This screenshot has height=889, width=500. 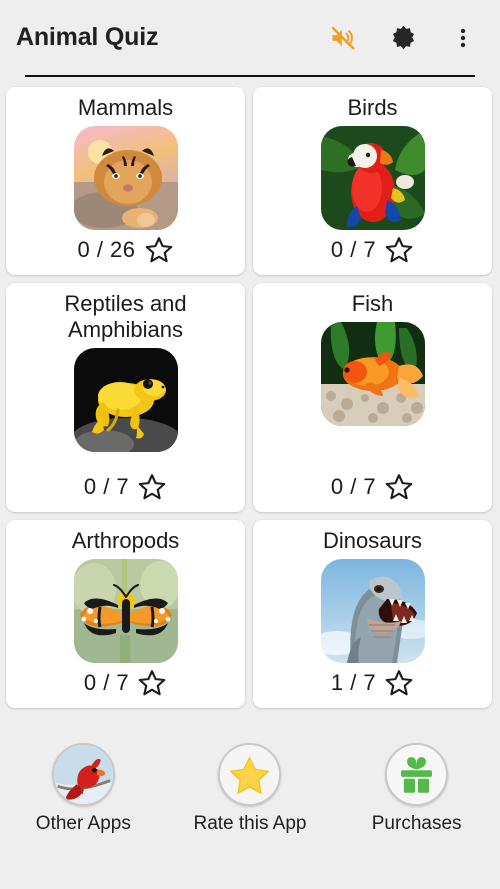 I want to click on bottom-item-rate-this-app: Rate this App, so click(x=250, y=789).